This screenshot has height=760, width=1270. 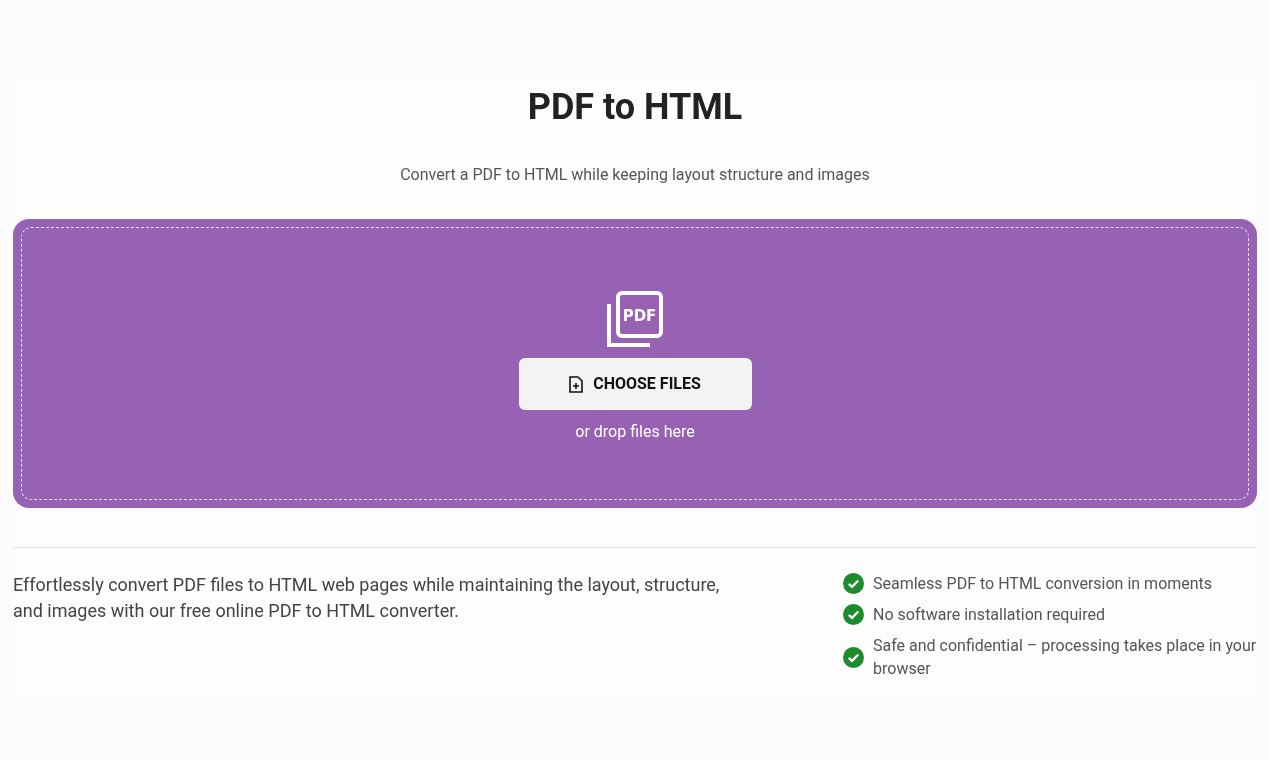 I want to click on drop-hint: or drop files here, so click(x=635, y=432).